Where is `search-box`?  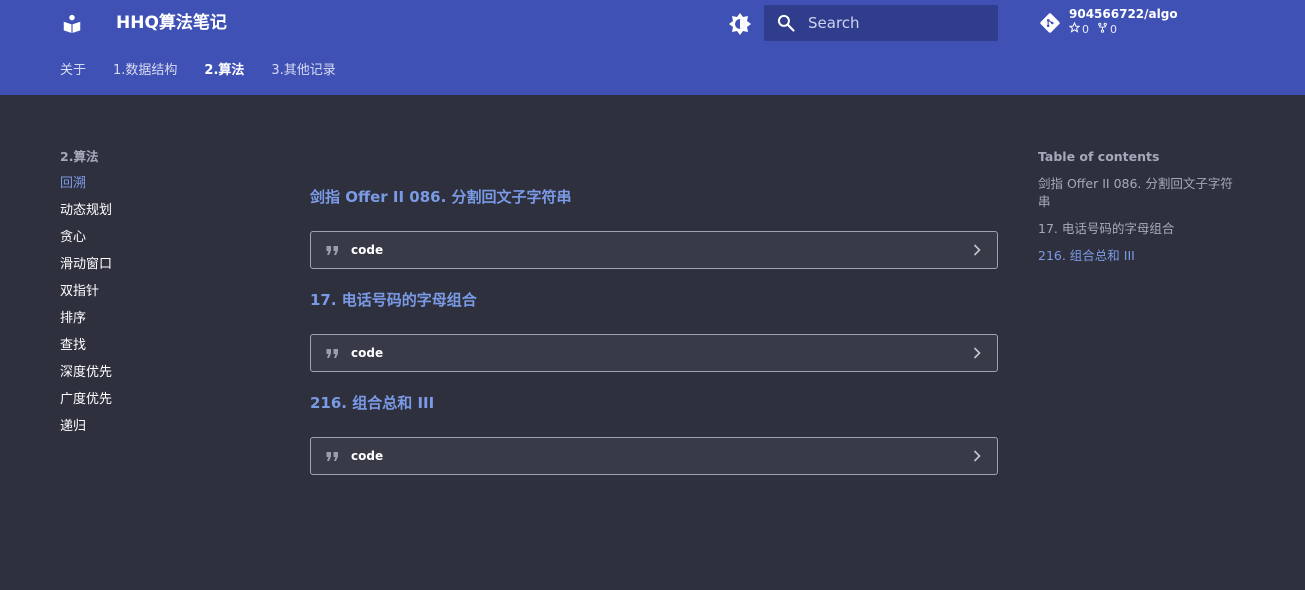
search-box is located at coordinates (881, 23).